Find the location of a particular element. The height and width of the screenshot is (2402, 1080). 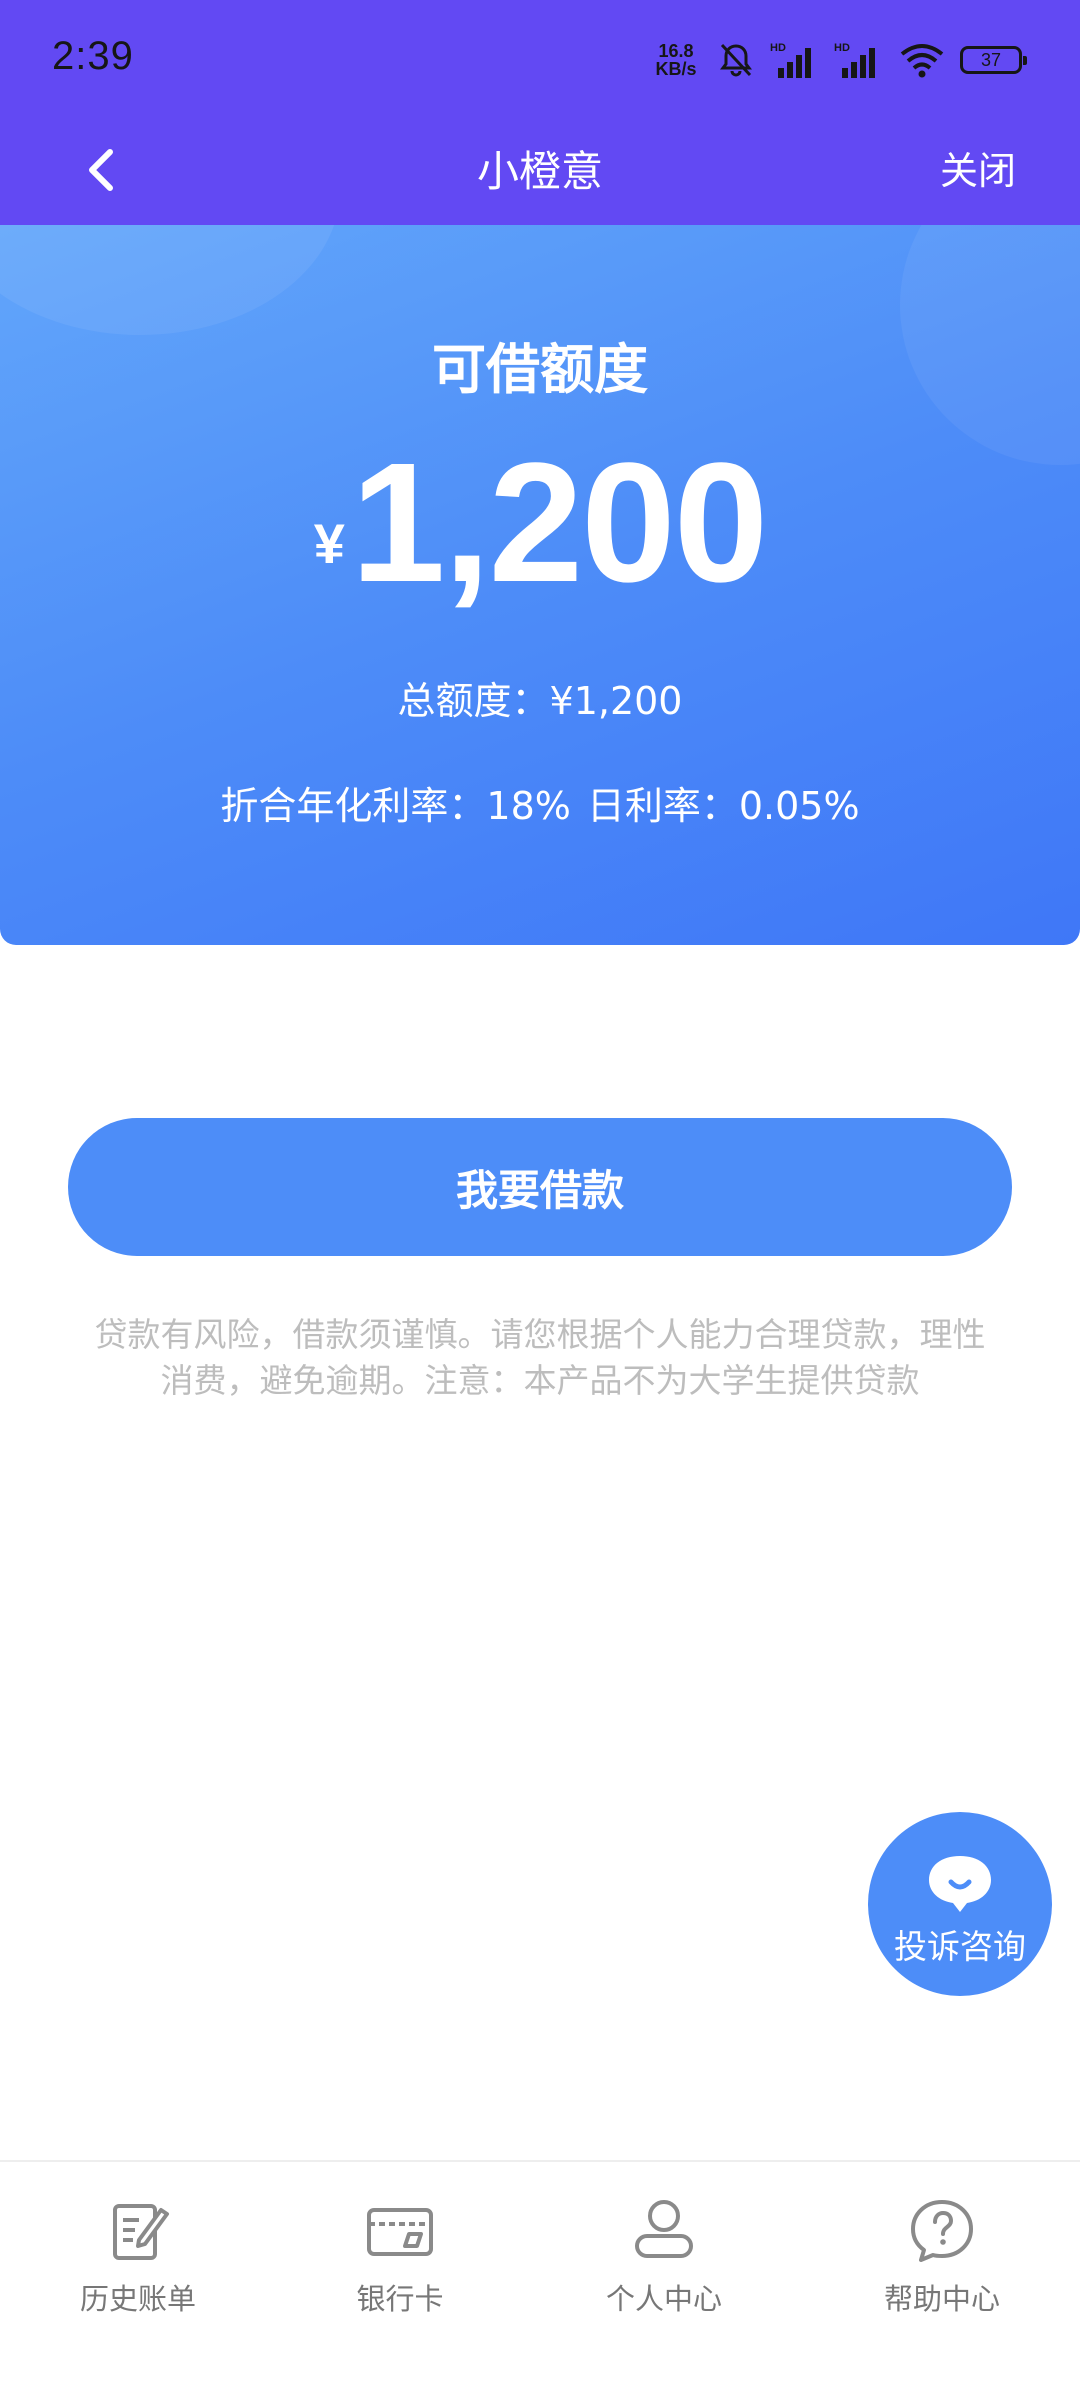

bottom-tab-bar: 历史账单 银行卡 个人中心 帮助中心 is located at coordinates (540, 2281).